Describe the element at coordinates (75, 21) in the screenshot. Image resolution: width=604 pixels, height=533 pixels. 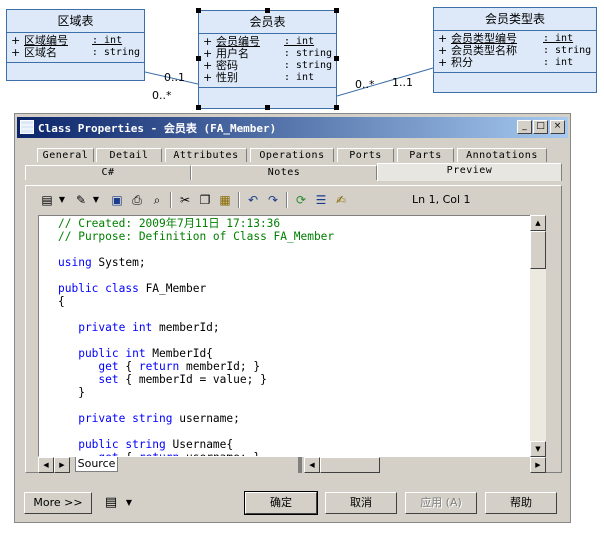
I see `class-title: 区域表` at that location.